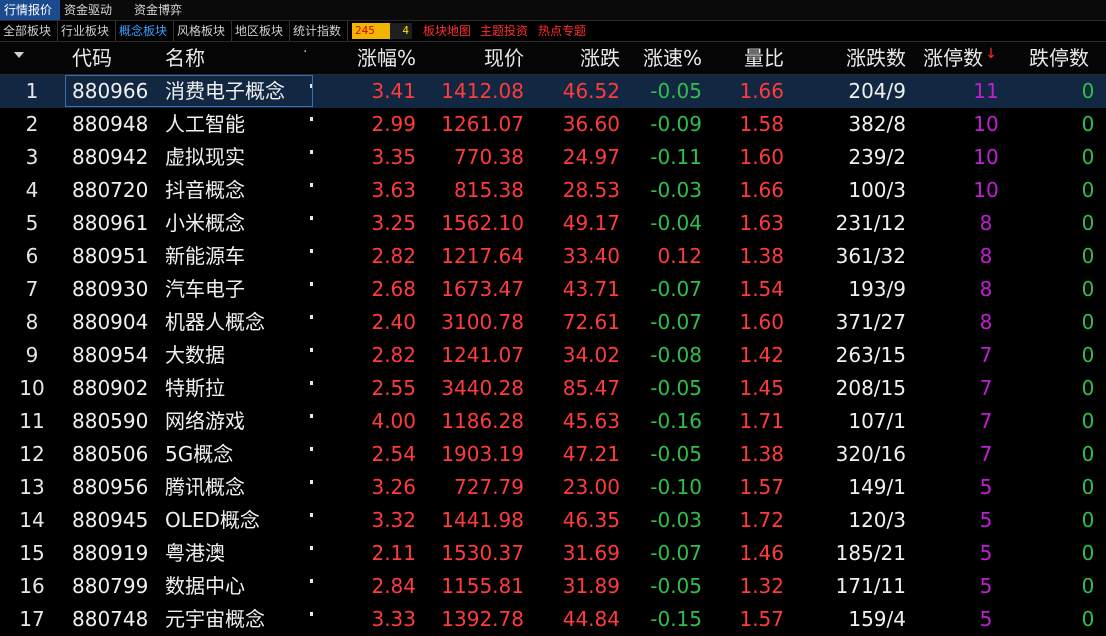 This screenshot has height=636, width=1106. Describe the element at coordinates (986, 289) in the screenshot. I see `row-limit-up: 8` at that location.